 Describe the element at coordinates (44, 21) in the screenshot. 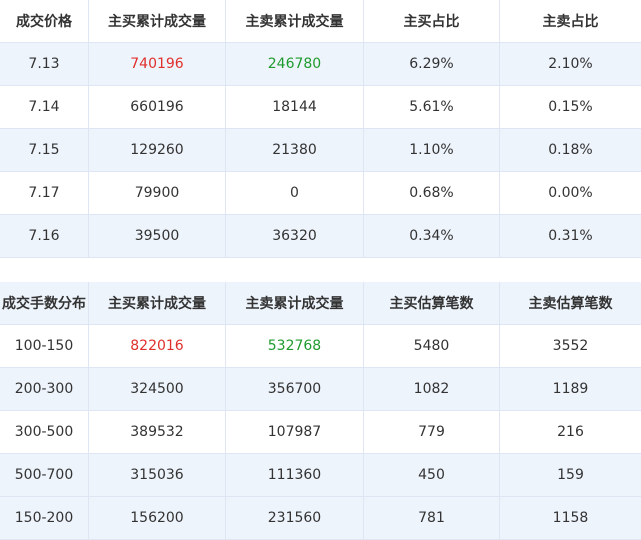

I see `header-price: 成交价格` at that location.